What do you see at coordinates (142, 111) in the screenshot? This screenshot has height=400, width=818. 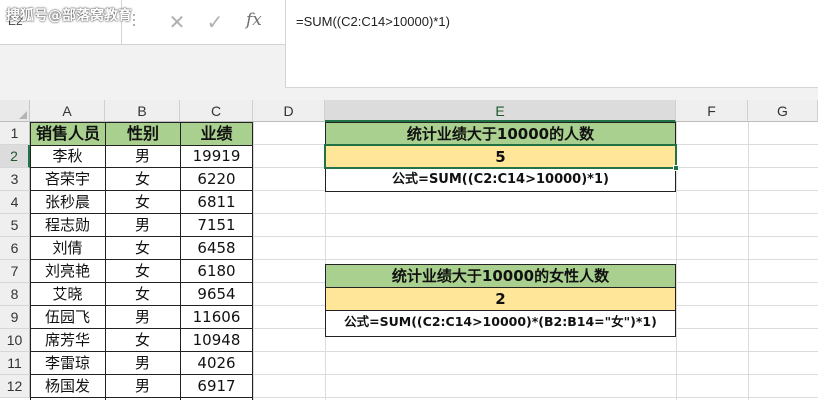 I see `column-header-b: B` at bounding box center [142, 111].